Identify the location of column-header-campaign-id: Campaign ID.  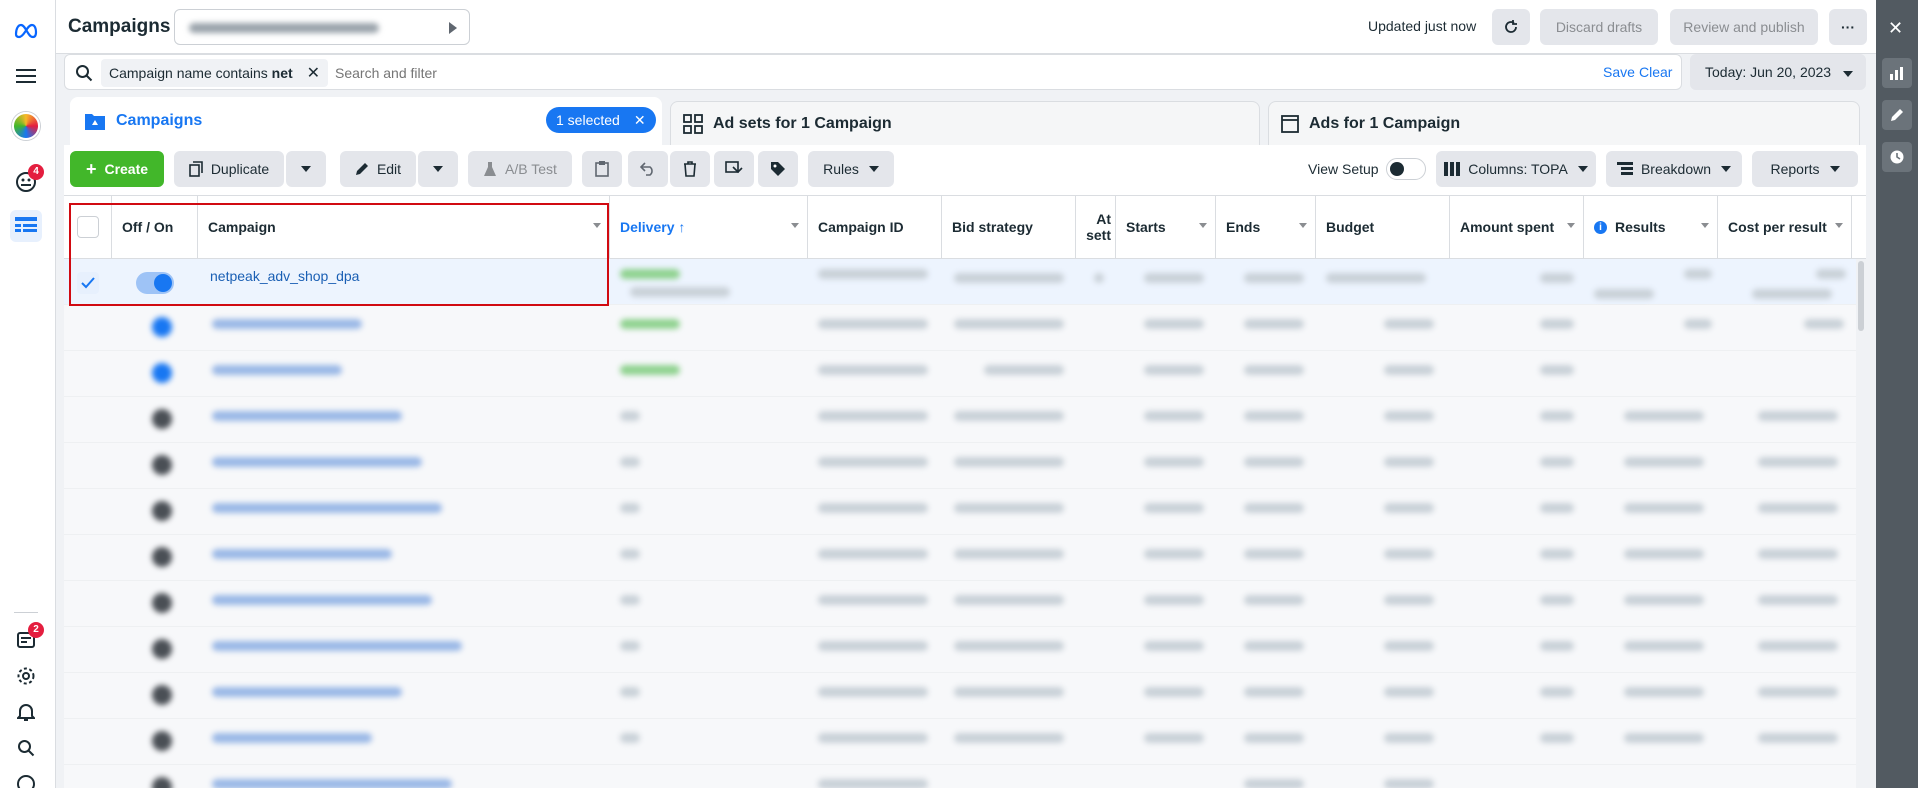
(875, 227).